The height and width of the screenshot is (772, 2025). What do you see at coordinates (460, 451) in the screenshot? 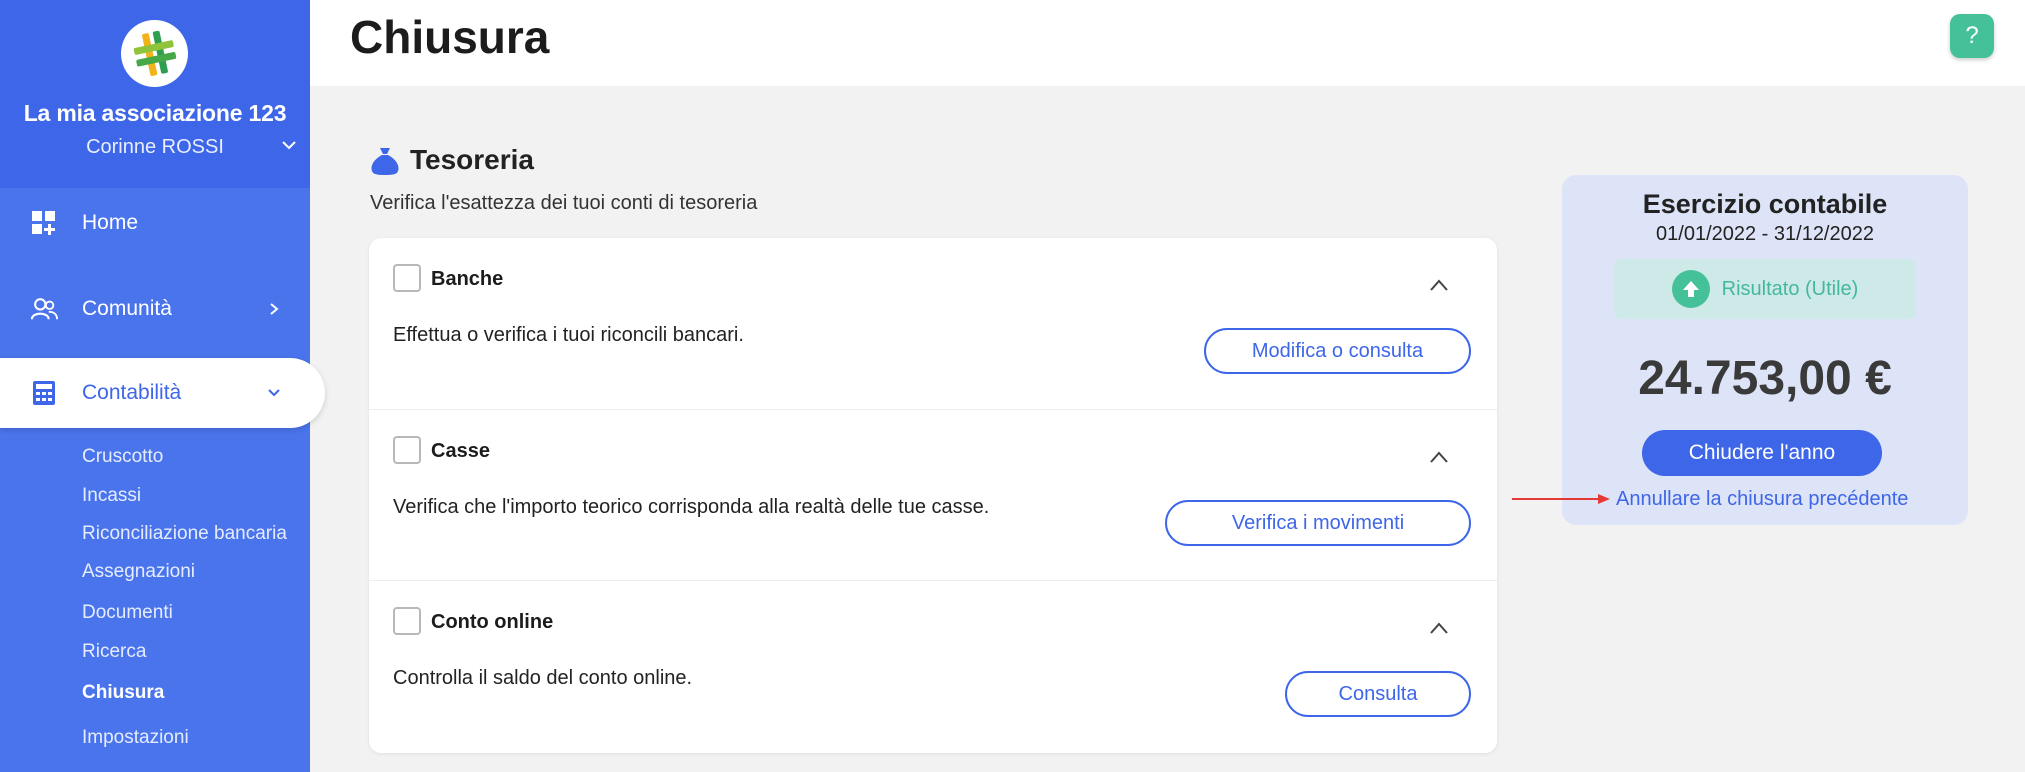
I see `row-title: Casse` at bounding box center [460, 451].